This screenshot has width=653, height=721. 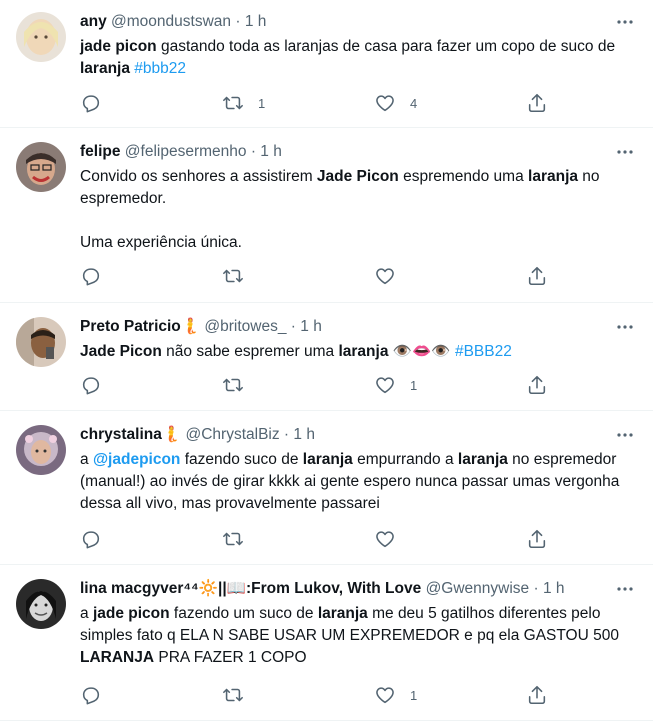 I want to click on tweet-header: felipe @felipesermenho · 1 h, so click(x=181, y=151).